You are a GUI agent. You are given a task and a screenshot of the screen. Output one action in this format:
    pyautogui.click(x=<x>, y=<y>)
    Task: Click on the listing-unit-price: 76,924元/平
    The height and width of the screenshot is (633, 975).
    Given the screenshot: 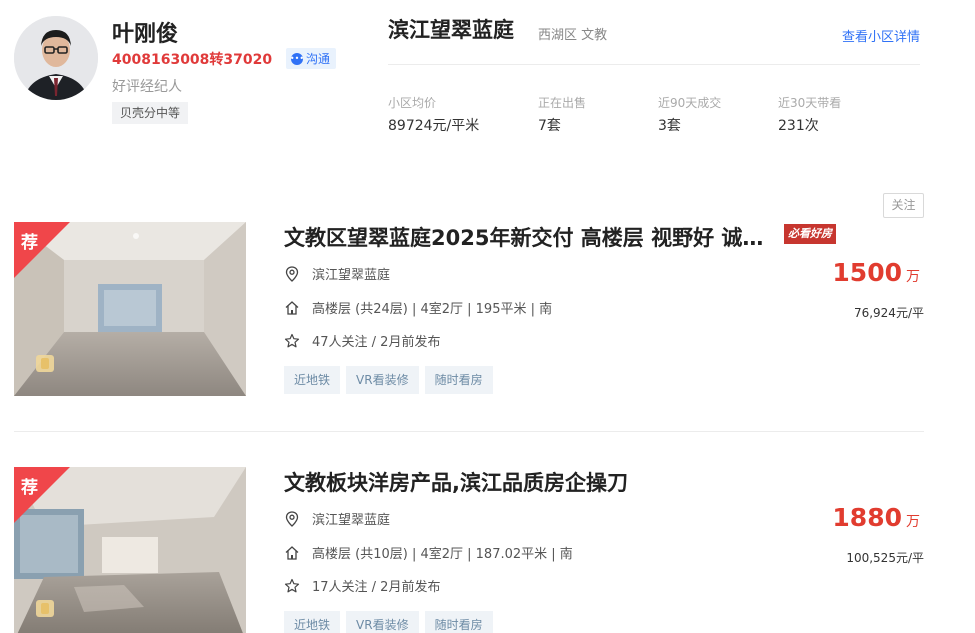 What is the action you would take?
    pyautogui.click(x=888, y=313)
    